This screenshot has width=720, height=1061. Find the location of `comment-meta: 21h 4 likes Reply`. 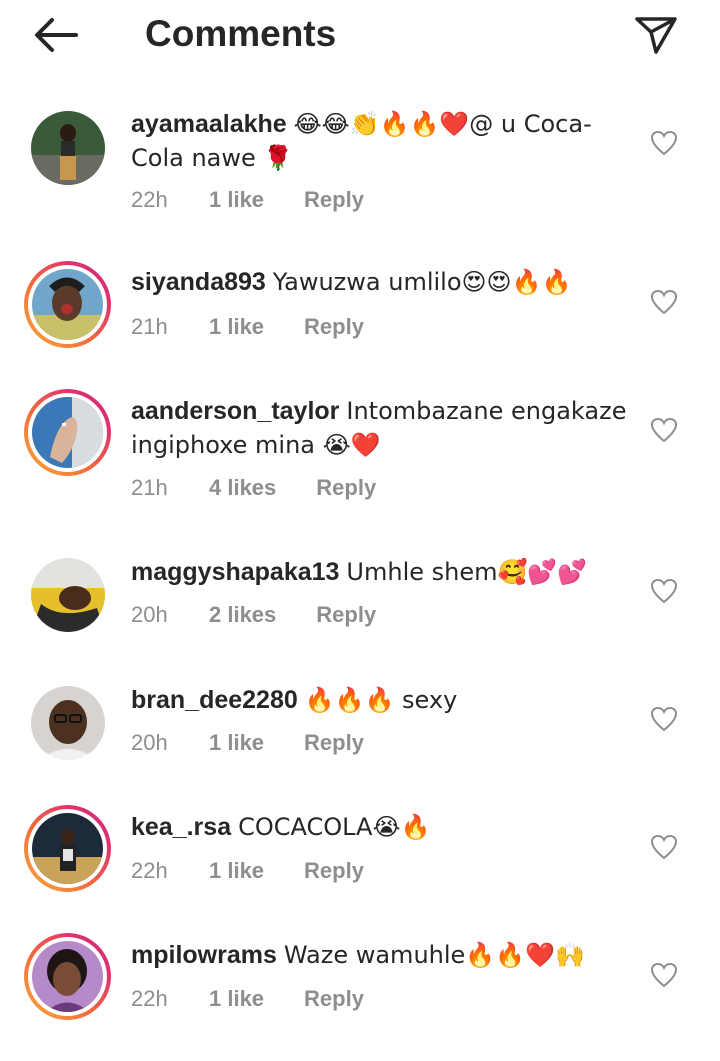

comment-meta: 21h 4 likes Reply is located at coordinates (253, 488).